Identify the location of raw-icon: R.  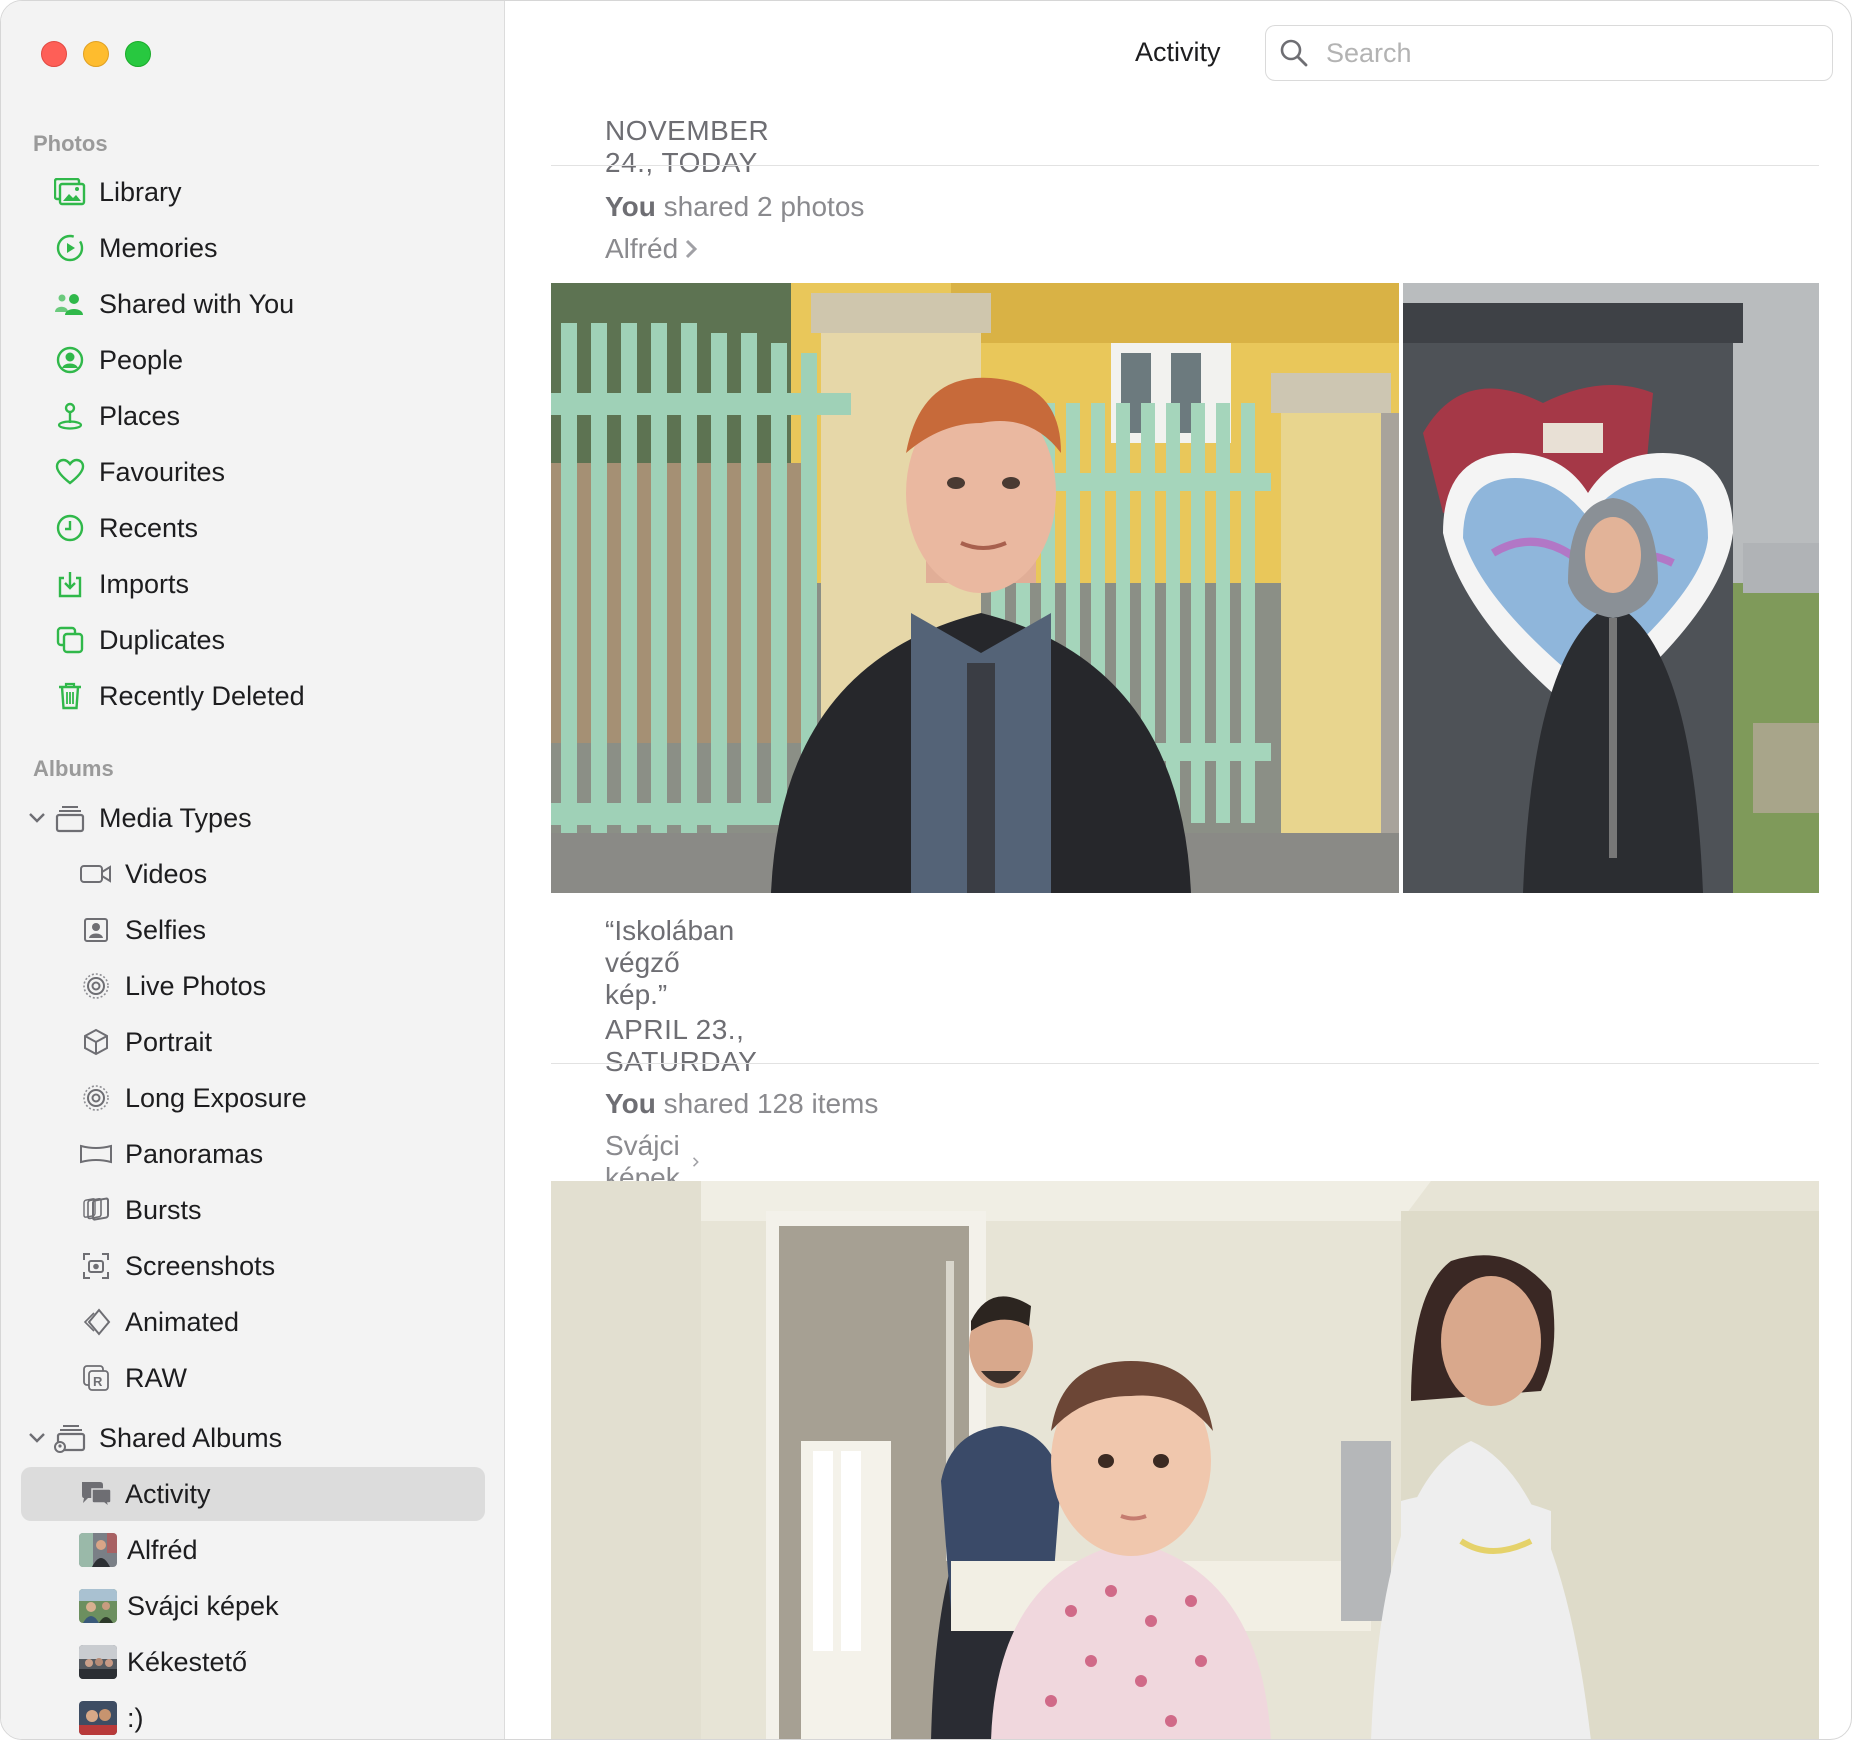
(96, 1378).